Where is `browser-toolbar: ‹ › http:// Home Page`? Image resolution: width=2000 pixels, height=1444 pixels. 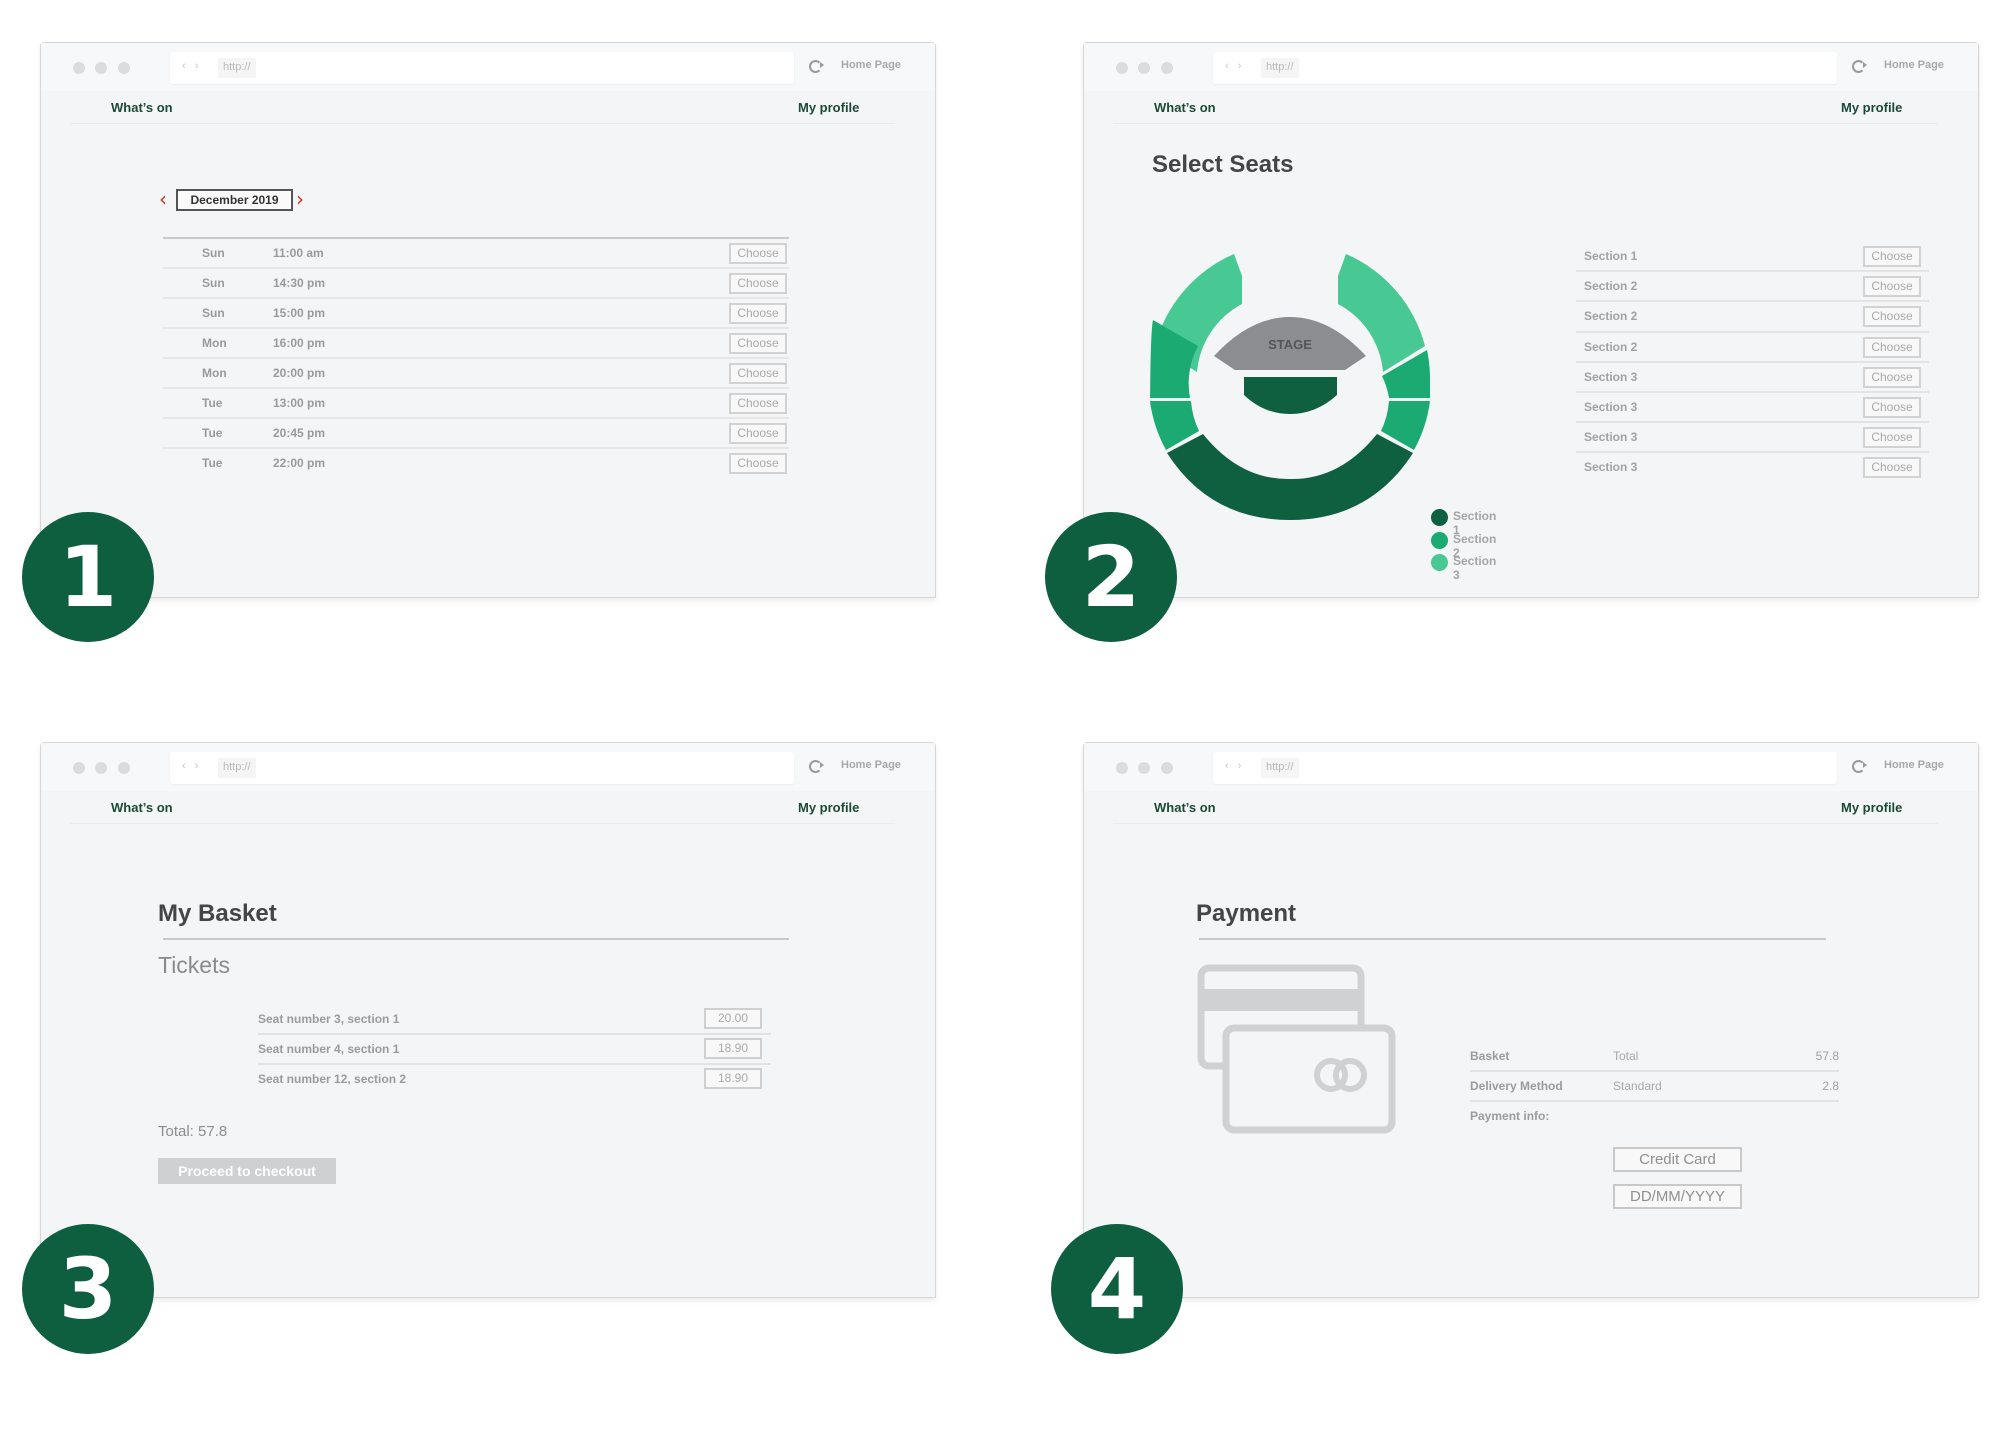
browser-toolbar: ‹ › http:// Home Page is located at coordinates (488, 67).